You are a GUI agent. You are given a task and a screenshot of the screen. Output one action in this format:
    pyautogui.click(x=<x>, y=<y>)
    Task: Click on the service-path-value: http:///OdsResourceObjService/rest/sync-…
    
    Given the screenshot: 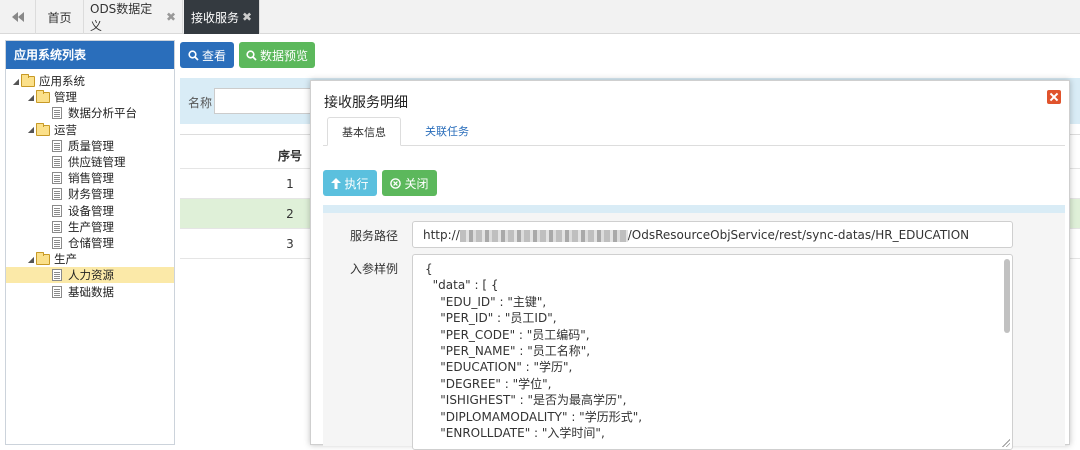 What is the action you would take?
    pyautogui.click(x=696, y=235)
    